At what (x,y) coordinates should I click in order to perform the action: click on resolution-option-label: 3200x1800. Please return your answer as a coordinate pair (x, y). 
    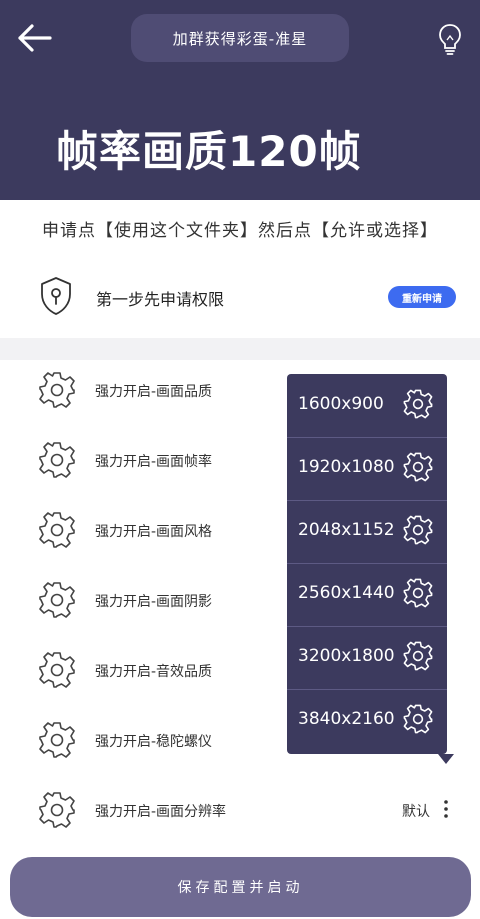
    Looking at the image, I should click on (346, 656).